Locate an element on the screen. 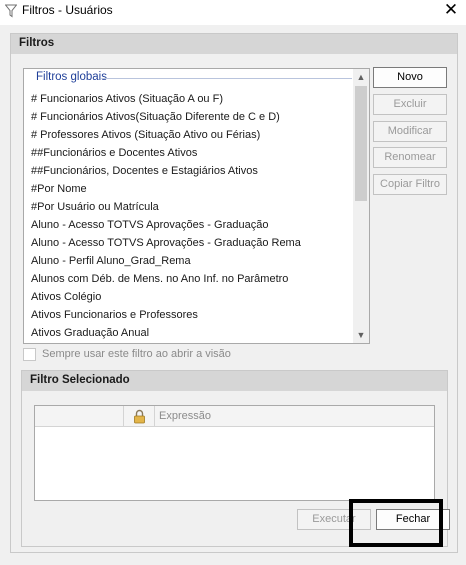 The height and width of the screenshot is (565, 466). new-button: Novo is located at coordinates (410, 77).